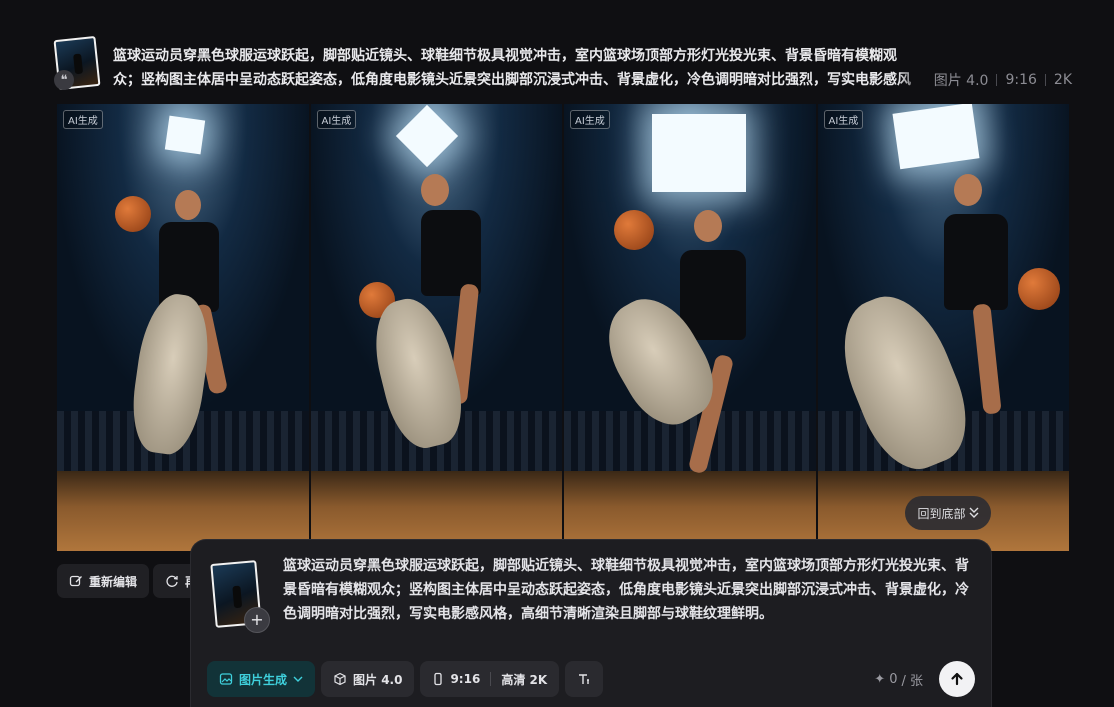 The width and height of the screenshot is (1114, 707). What do you see at coordinates (690, 327) in the screenshot?
I see `generated-image-3: AI生成` at bounding box center [690, 327].